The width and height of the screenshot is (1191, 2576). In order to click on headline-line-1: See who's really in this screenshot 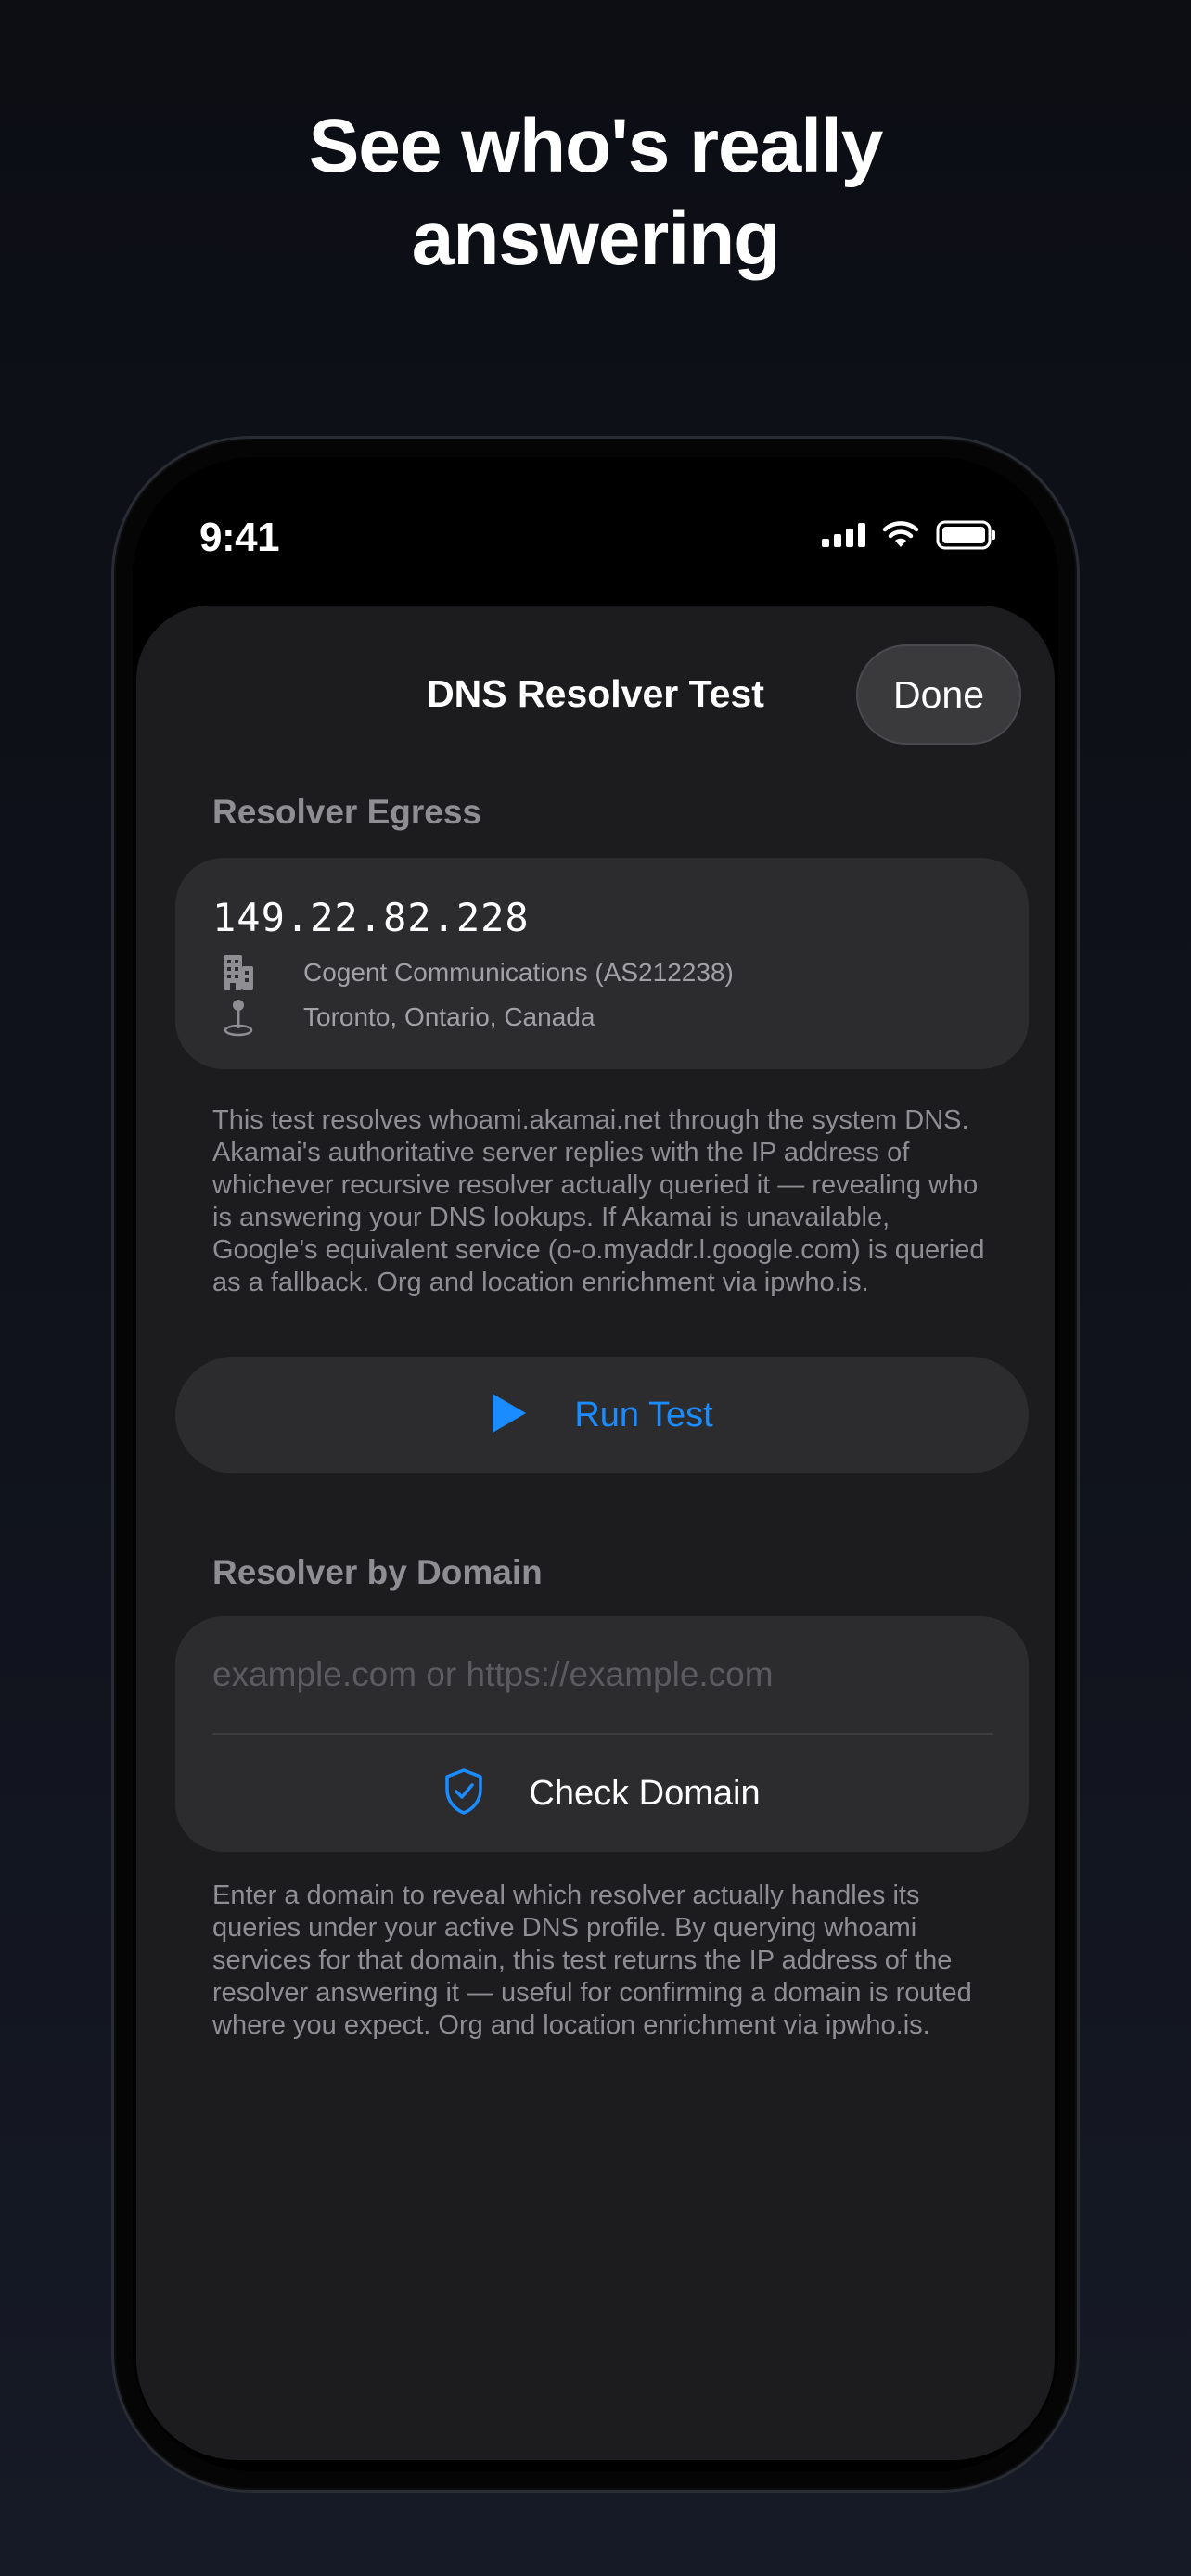, I will do `click(596, 146)`.